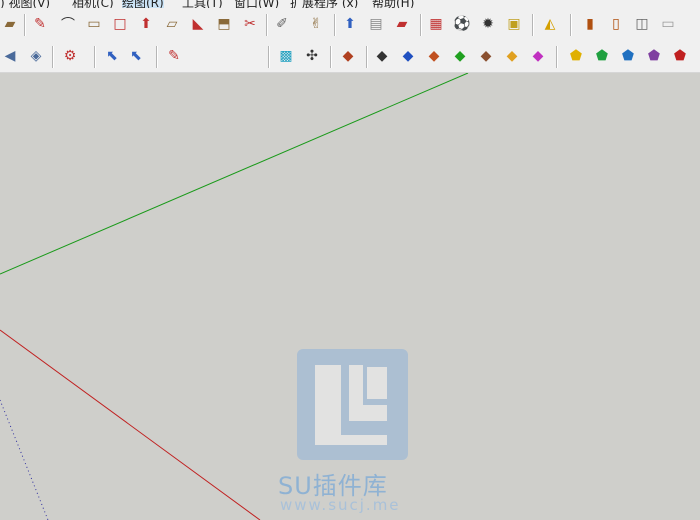 The image size is (700, 520). Describe the element at coordinates (434, 56) in the screenshot. I see `arrow-orange-icon: ◆` at that location.